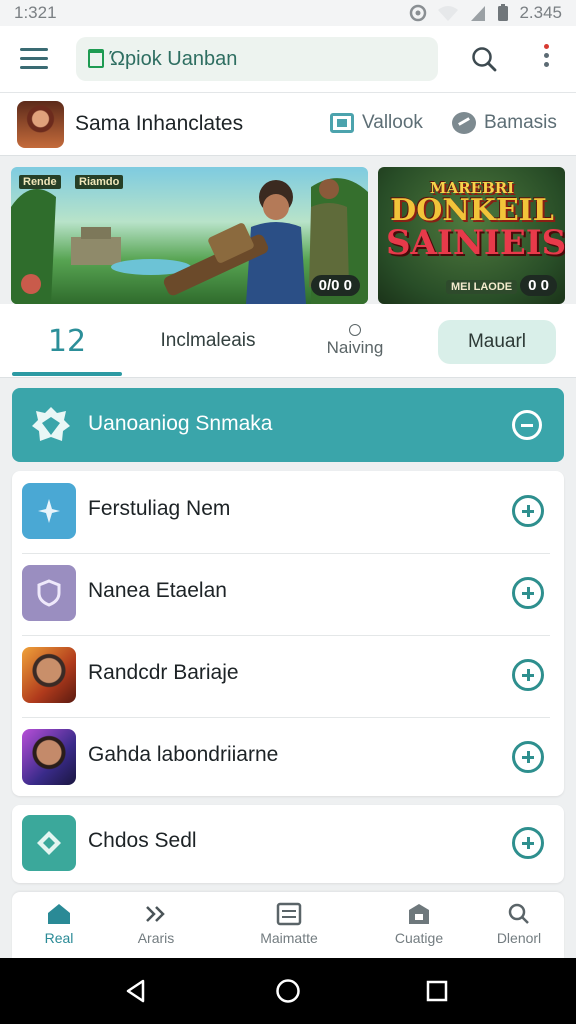 Image resolution: width=576 pixels, height=1024 pixels. What do you see at coordinates (437, 991) in the screenshot?
I see `recents-icon` at bounding box center [437, 991].